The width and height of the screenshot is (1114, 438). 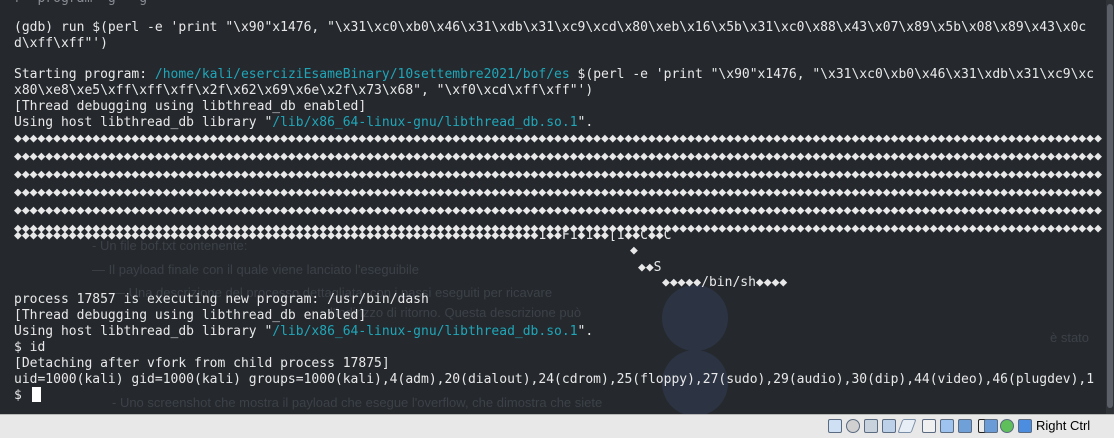 I want to click on screen-capture-icon, so click(x=965, y=426).